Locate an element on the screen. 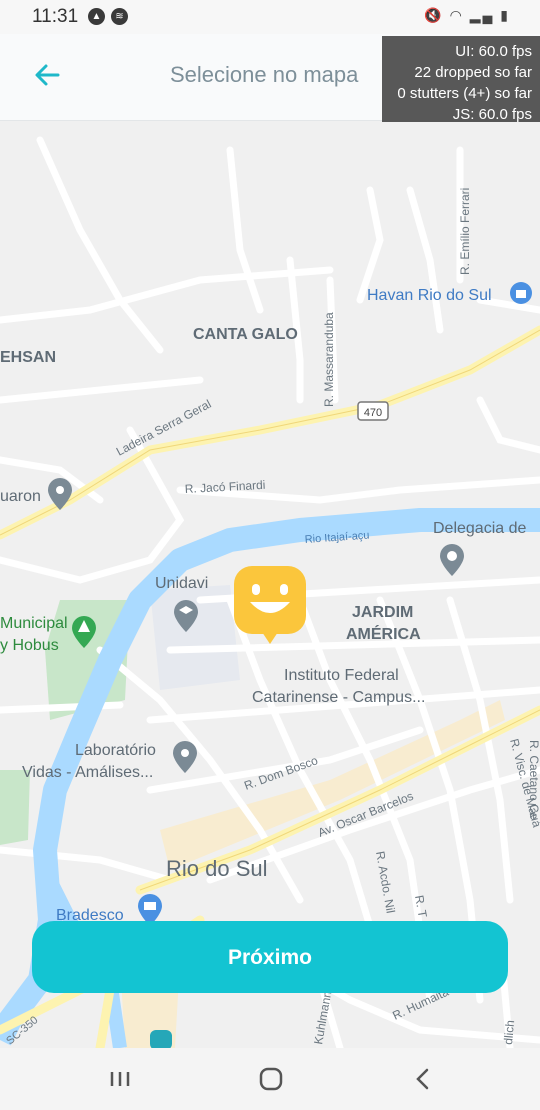 The image size is (540, 1110). park-area is located at coordinates (15, 807).